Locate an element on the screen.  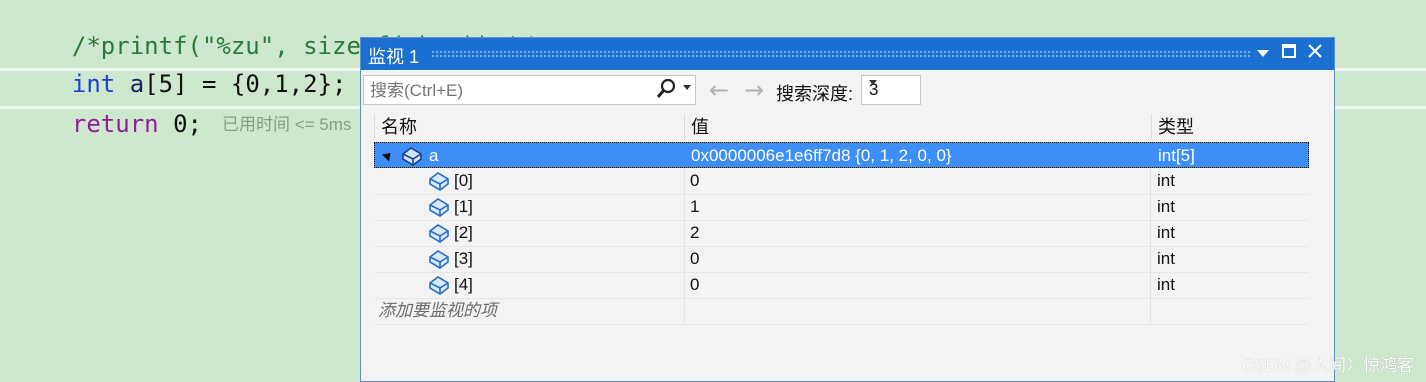
expand-arrow-icon is located at coordinates (388, 155).